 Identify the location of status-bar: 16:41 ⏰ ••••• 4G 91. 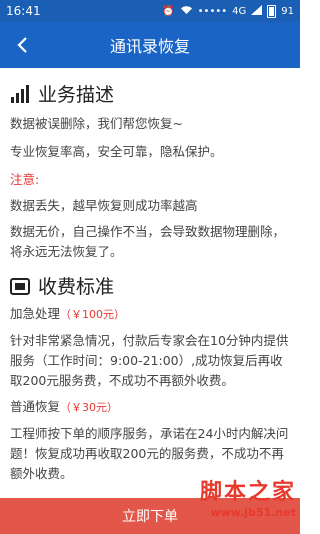
(150, 11).